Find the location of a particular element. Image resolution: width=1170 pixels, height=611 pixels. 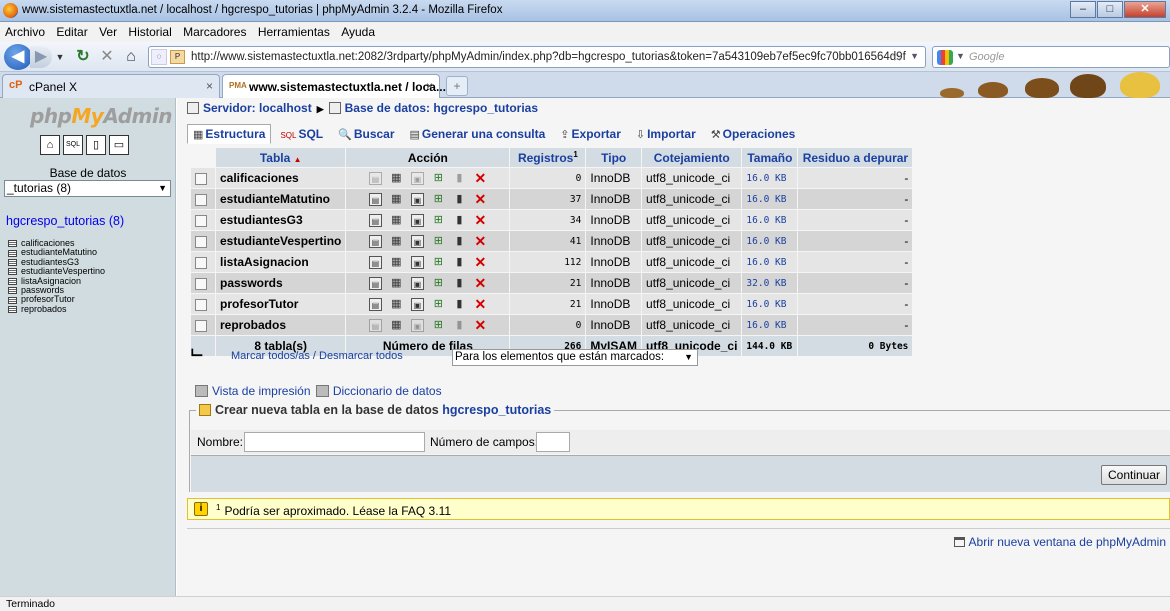

column-header-cotejamiento: Cotejamiento is located at coordinates (692, 157).